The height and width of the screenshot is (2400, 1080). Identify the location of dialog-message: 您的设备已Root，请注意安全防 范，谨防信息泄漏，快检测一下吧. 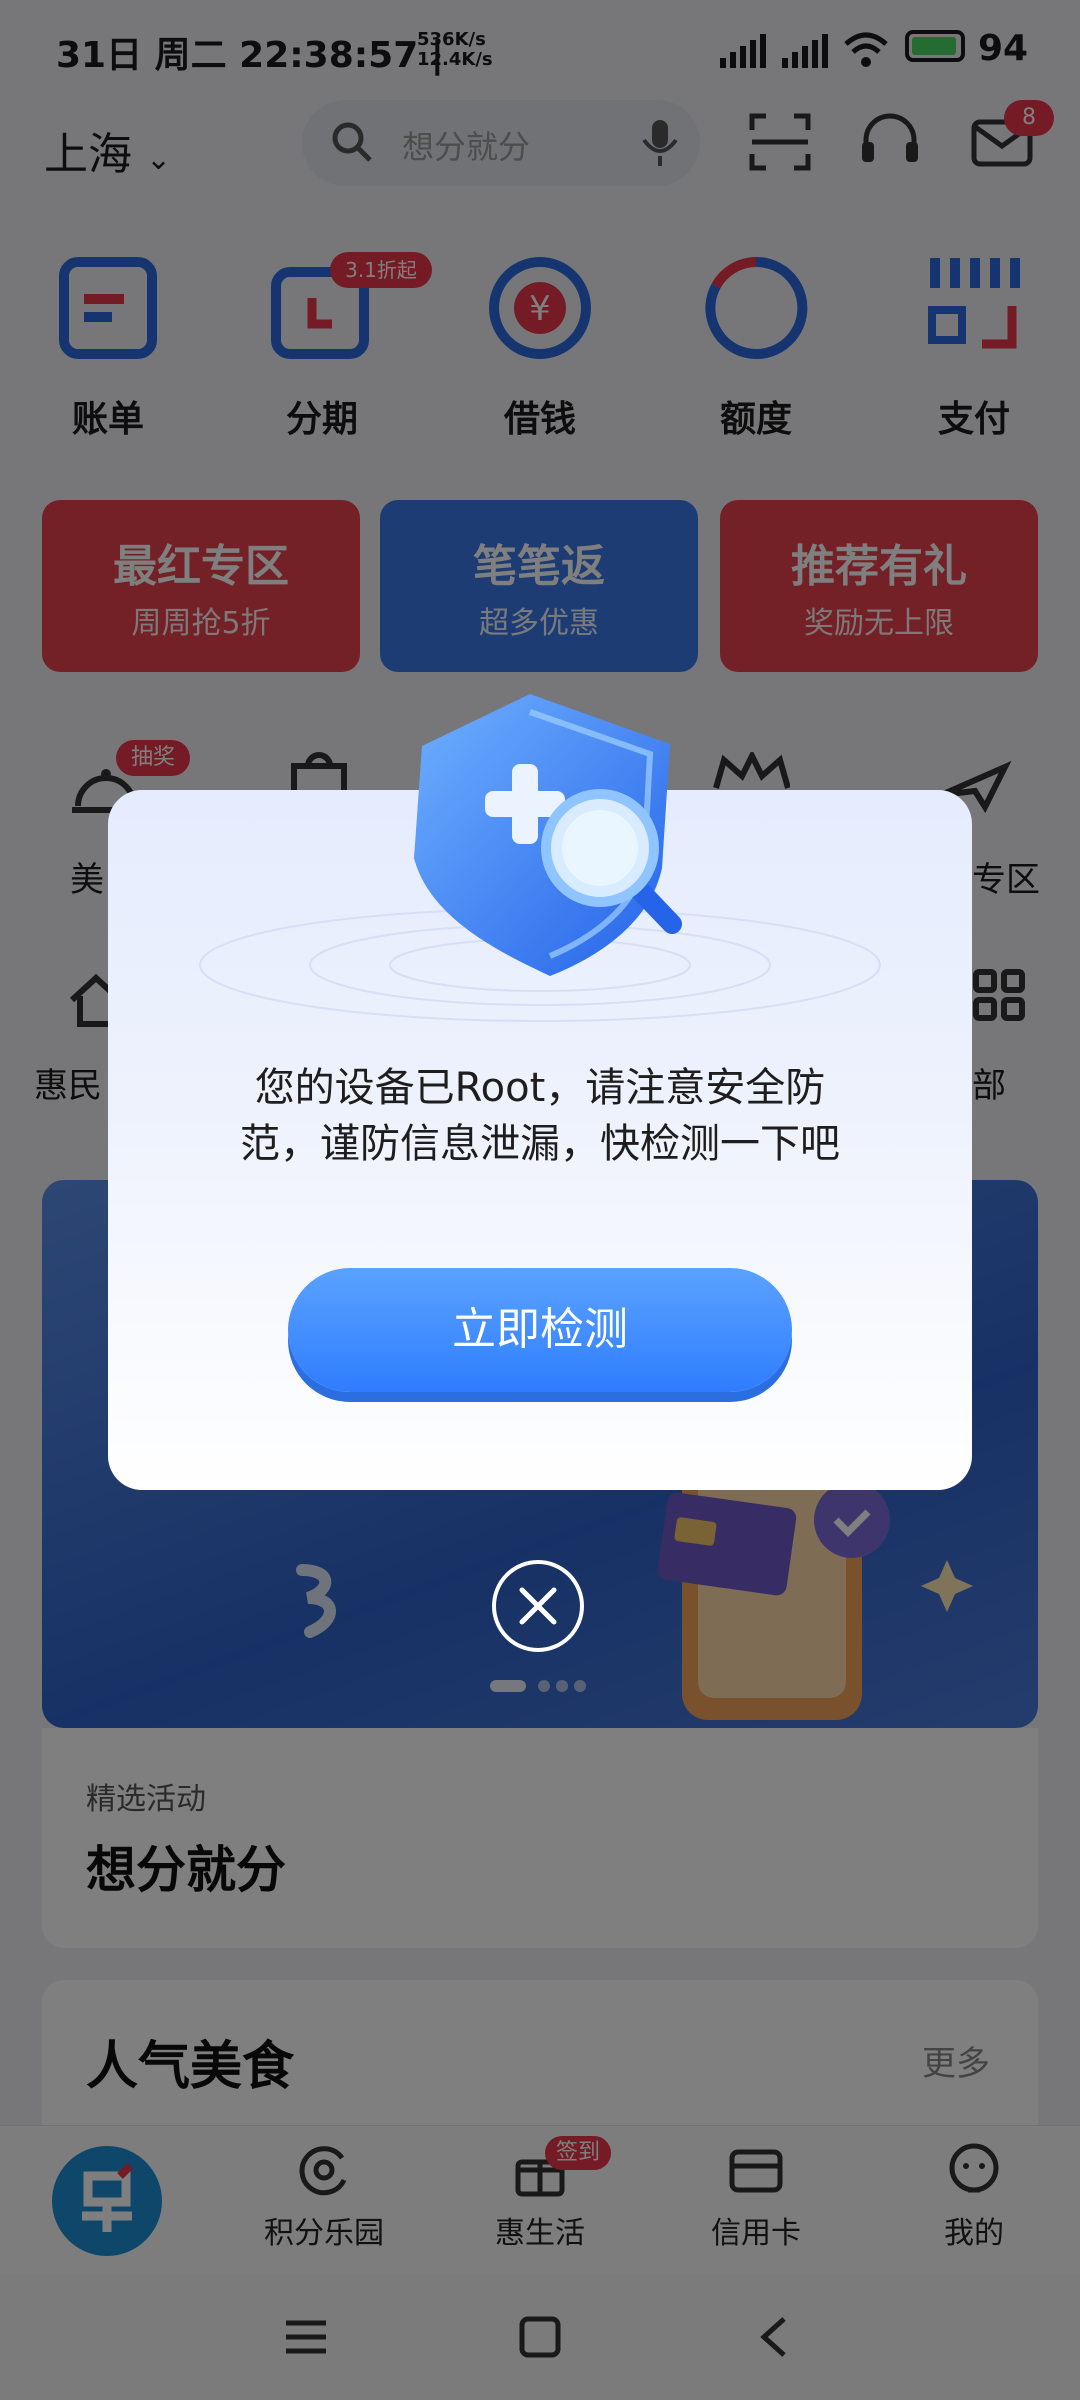
(540, 1116).